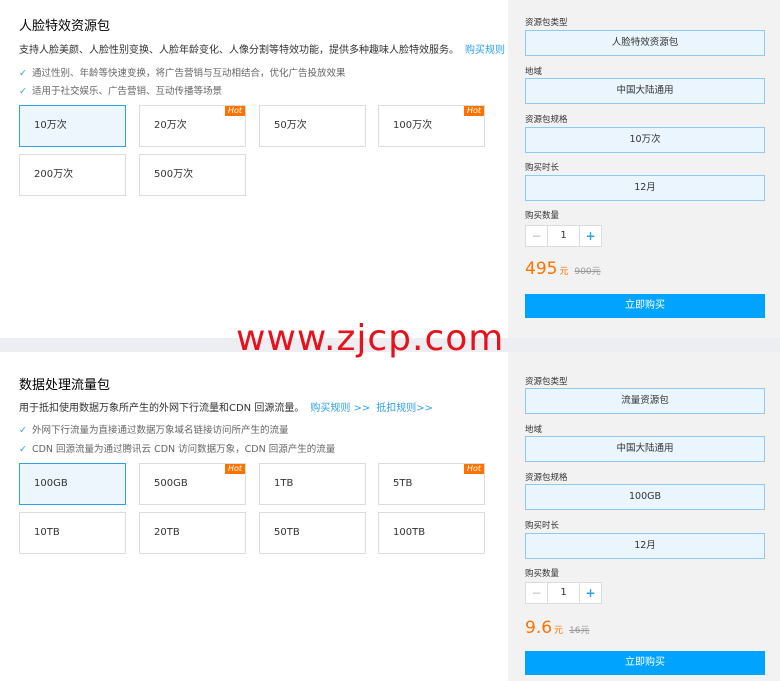  I want to click on price-display: 495 元 900元, so click(563, 269).